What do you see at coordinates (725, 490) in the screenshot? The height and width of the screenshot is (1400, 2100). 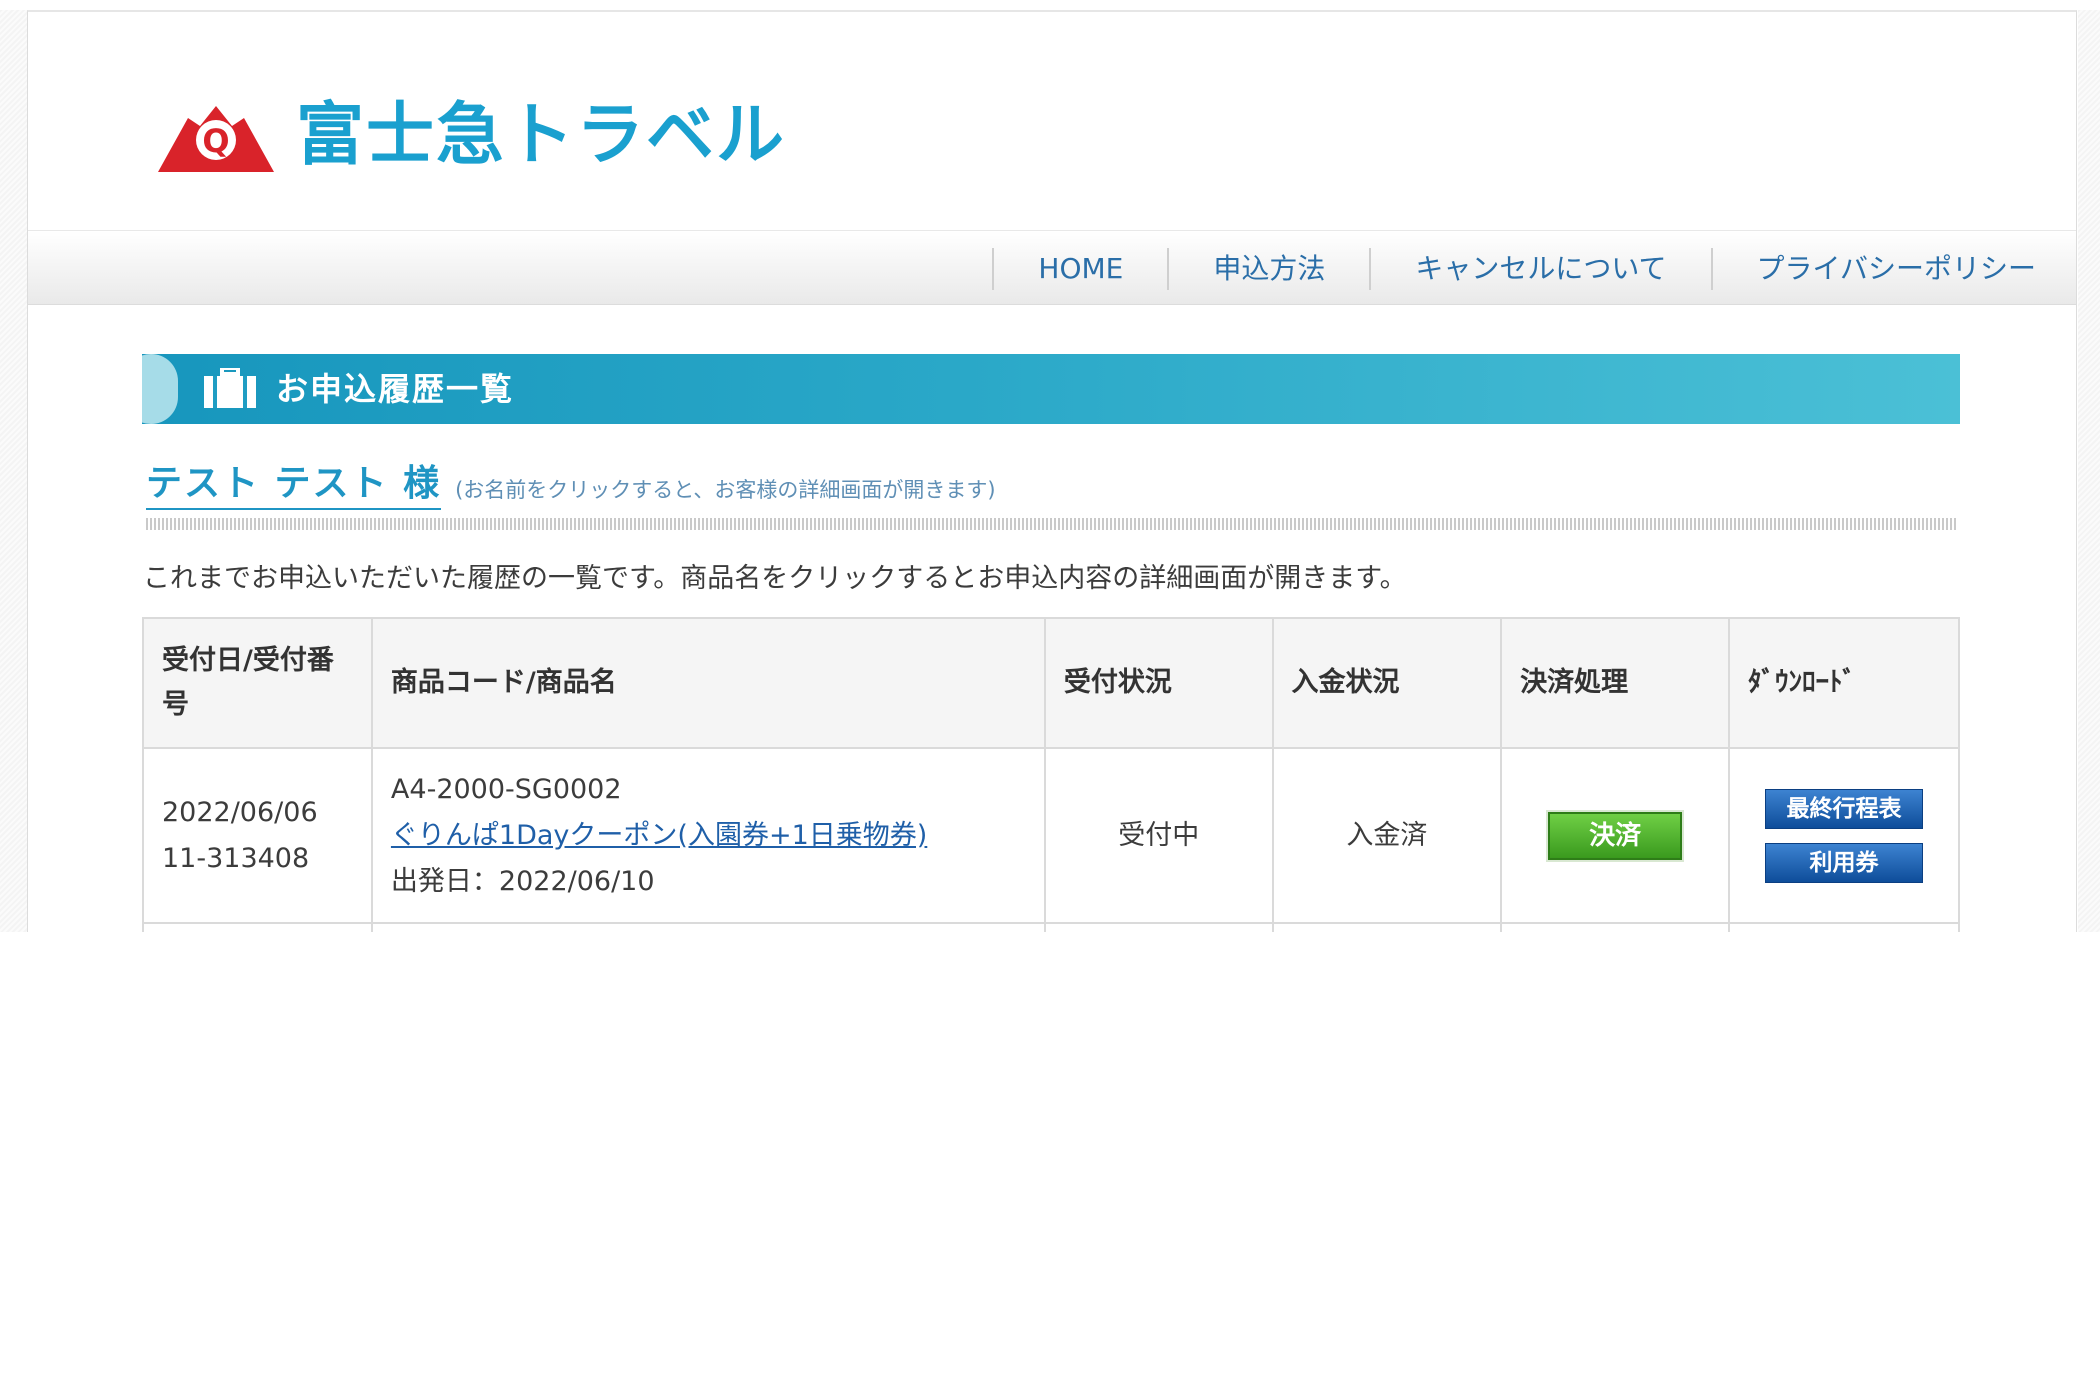 I see `customer-name-note: (お名前をクリックすると、お客様の詳細画面が開きます)` at bounding box center [725, 490].